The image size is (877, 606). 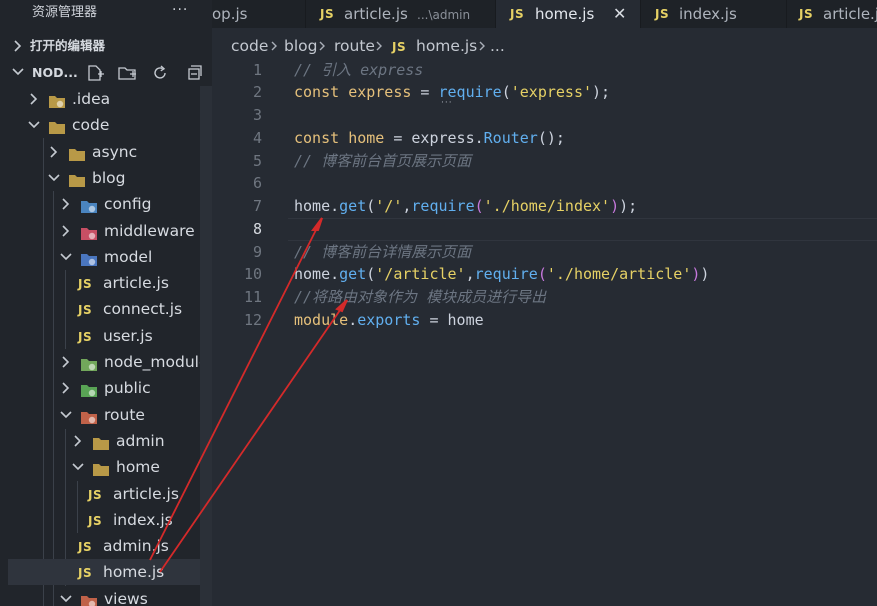 What do you see at coordinates (138, 467) in the screenshot?
I see `tree-item-label: home` at bounding box center [138, 467].